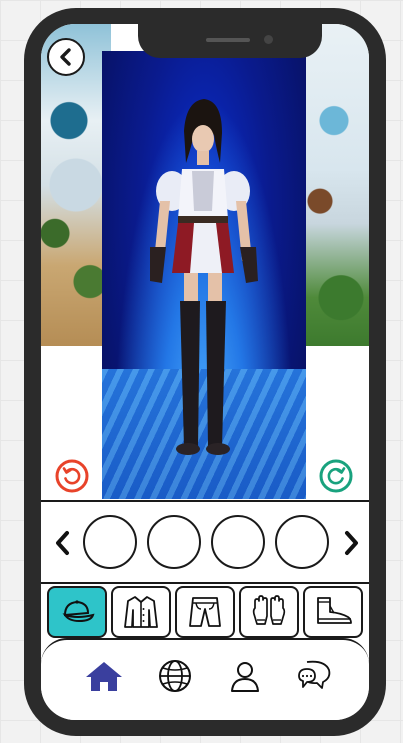 The height and width of the screenshot is (743, 403). Describe the element at coordinates (334, 185) in the screenshot. I see `background-map-right` at that location.